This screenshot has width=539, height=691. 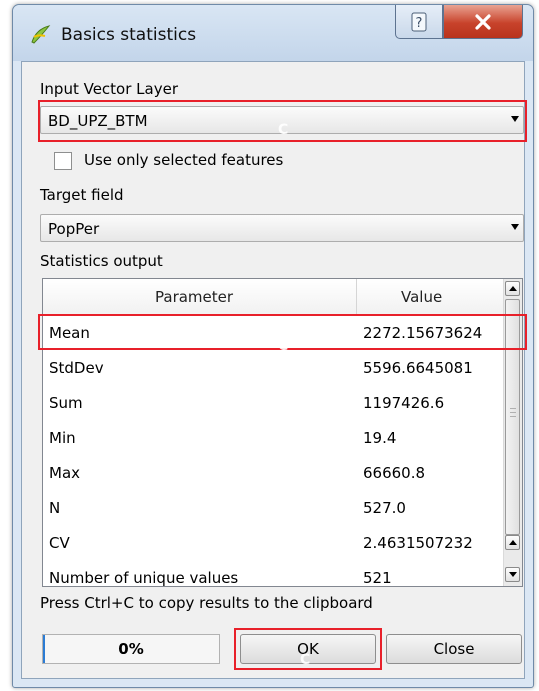 What do you see at coordinates (274, 574) in the screenshot?
I see `table-row: Number of unique values 521` at bounding box center [274, 574].